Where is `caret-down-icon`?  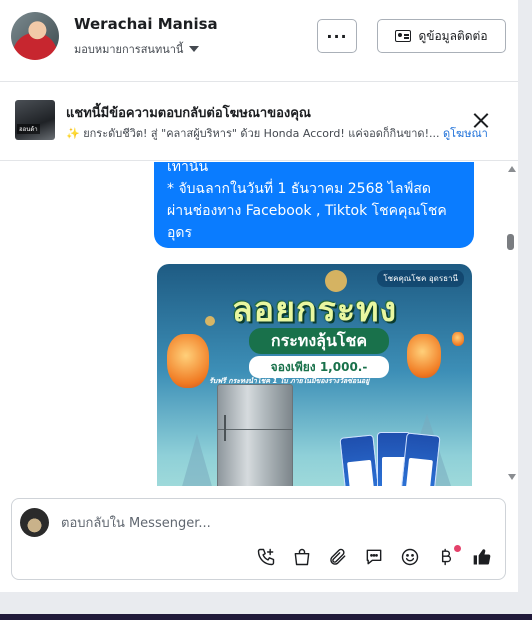 caret-down-icon is located at coordinates (194, 49).